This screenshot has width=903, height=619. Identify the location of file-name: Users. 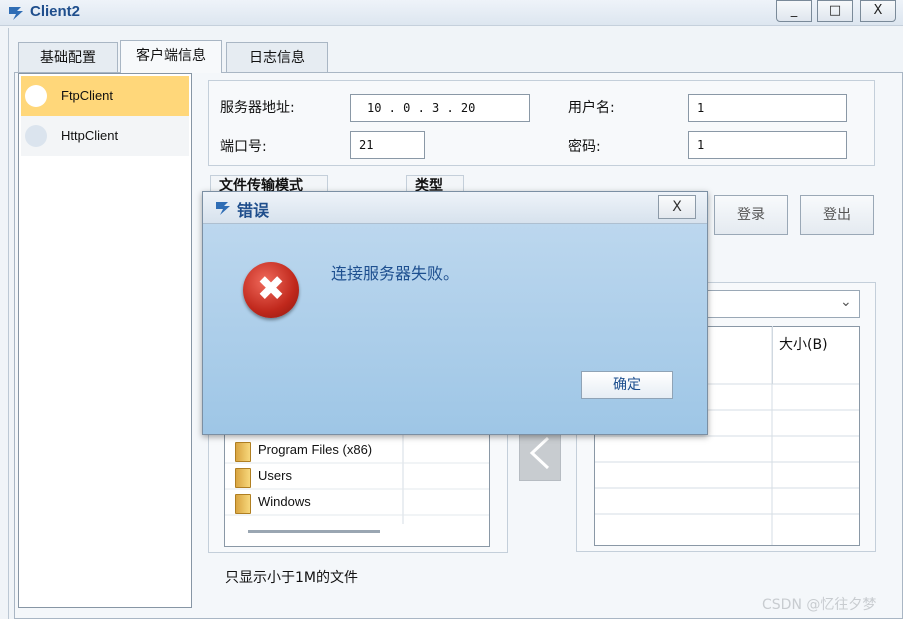
(275, 475).